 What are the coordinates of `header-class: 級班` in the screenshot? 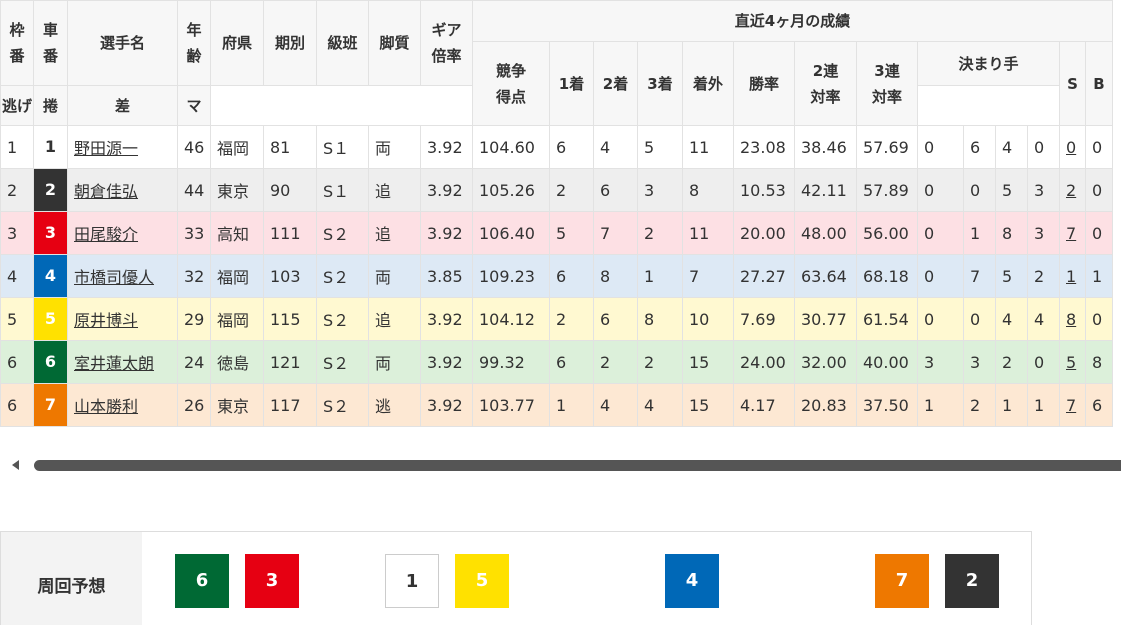 It's located at (342, 43).